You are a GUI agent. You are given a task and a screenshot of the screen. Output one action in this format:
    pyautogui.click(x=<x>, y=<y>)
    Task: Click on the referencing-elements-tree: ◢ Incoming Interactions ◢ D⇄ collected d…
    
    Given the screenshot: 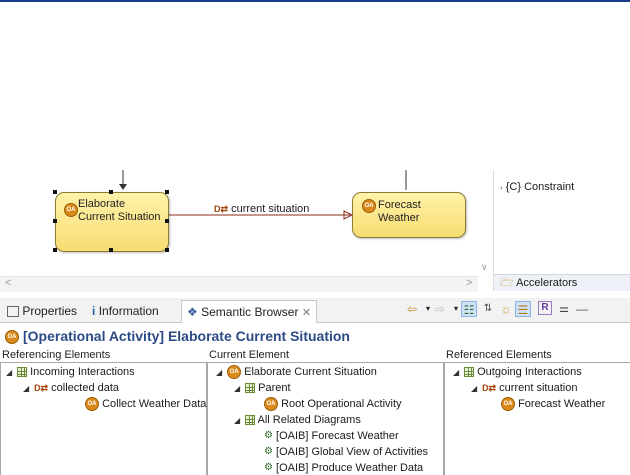 What is the action you would take?
    pyautogui.click(x=103, y=418)
    